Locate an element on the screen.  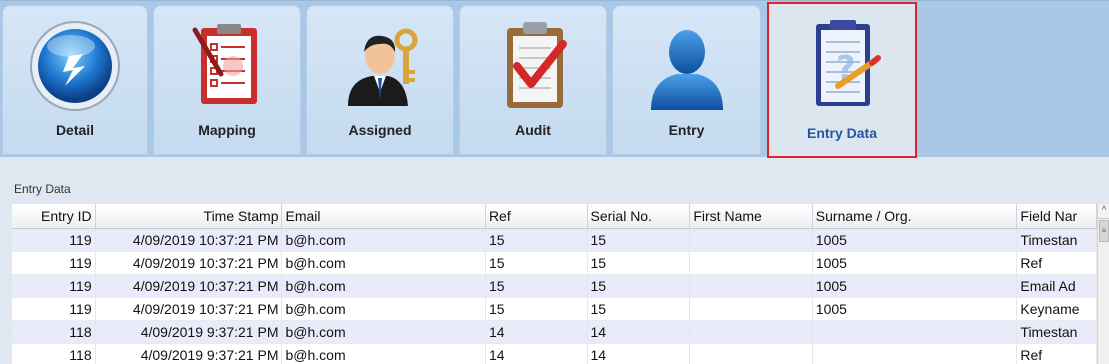
clipboard-checkmark-icon is located at coordinates (537, 65).